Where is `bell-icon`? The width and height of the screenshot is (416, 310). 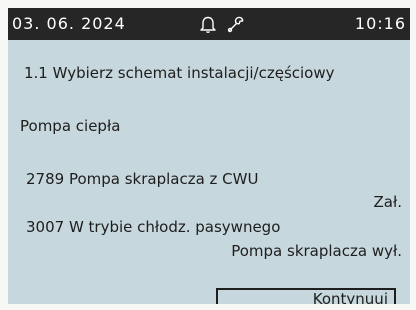 bell-icon is located at coordinates (208, 24).